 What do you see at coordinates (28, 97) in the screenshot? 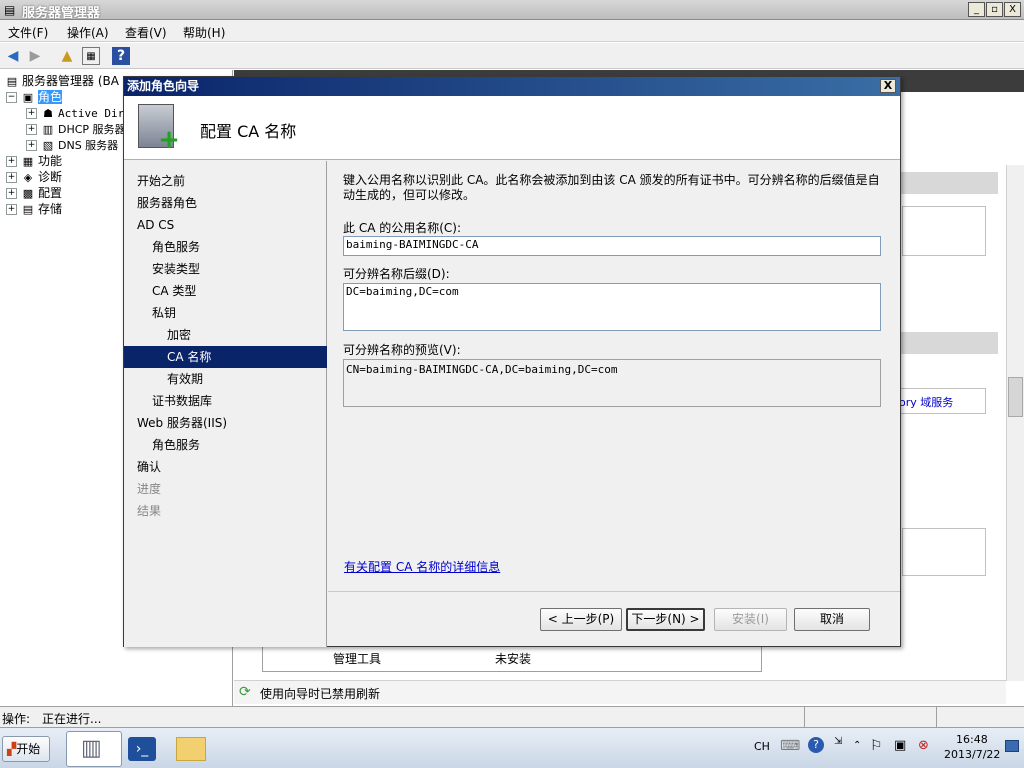
I see `roles-icon: ▣` at bounding box center [28, 97].